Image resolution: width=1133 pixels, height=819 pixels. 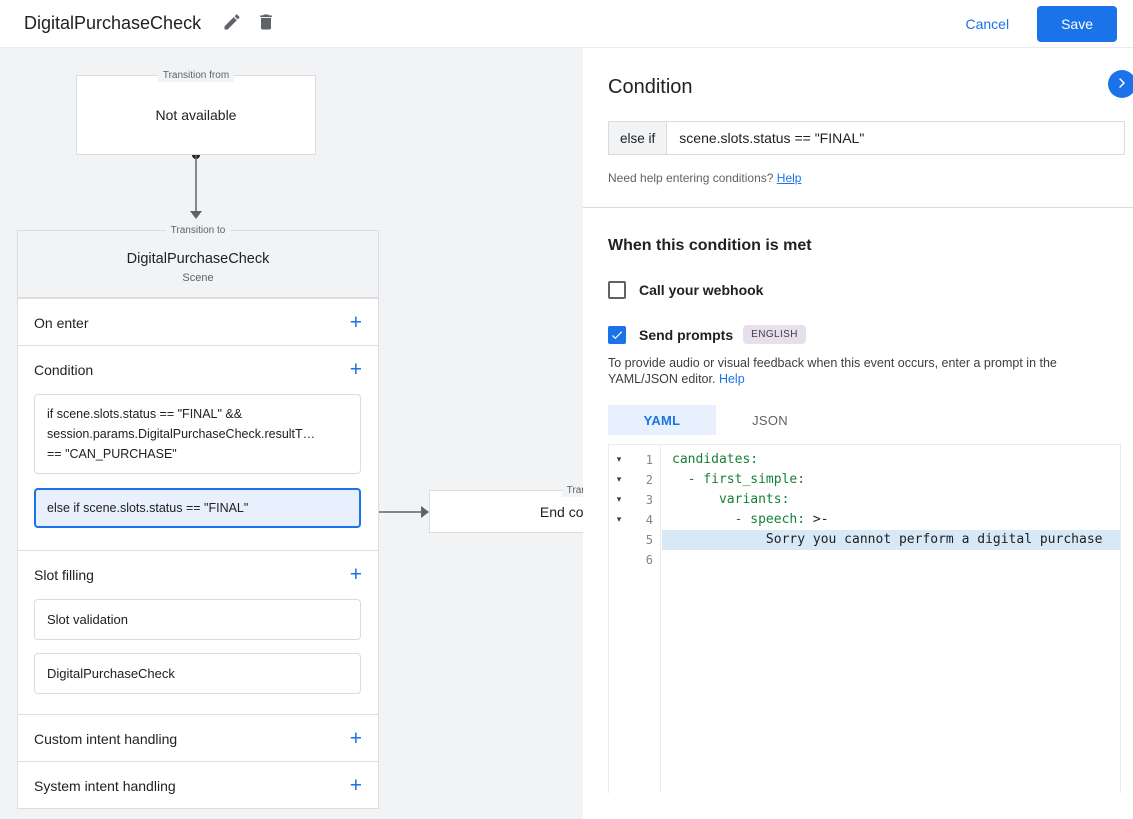 I want to click on line-number: 6, so click(x=649, y=560).